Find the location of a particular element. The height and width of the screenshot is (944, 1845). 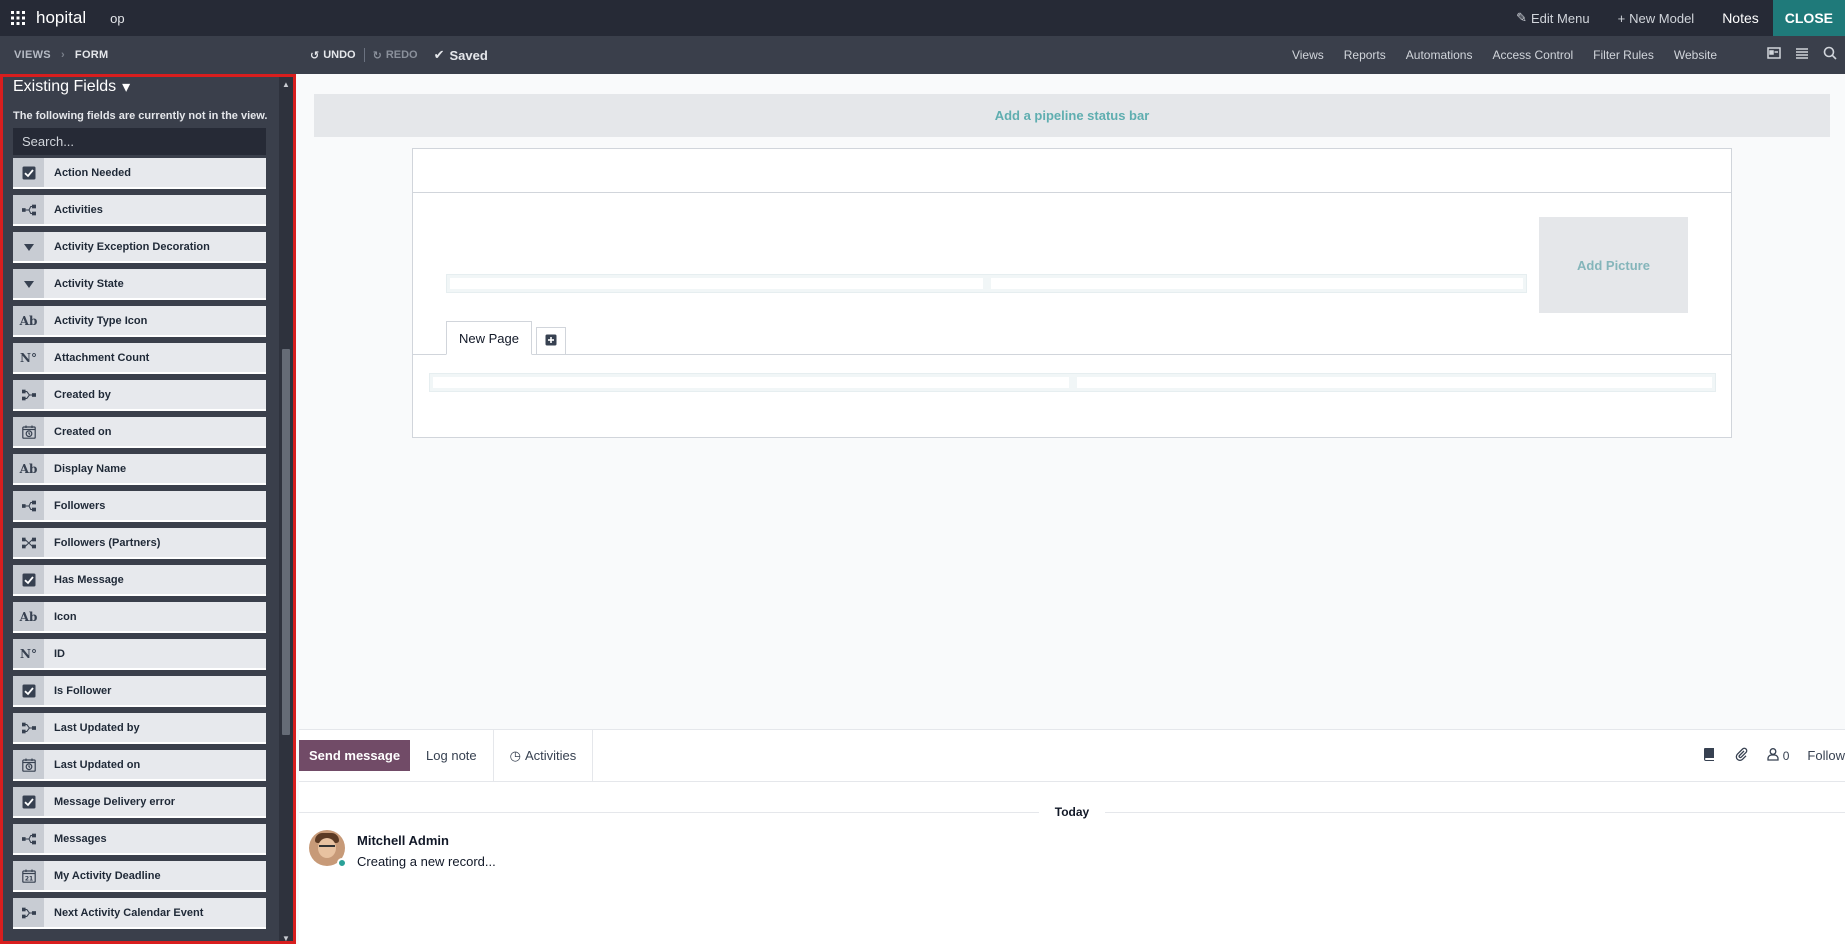

field-item: 21 My Activity Deadline is located at coordinates (139, 876).